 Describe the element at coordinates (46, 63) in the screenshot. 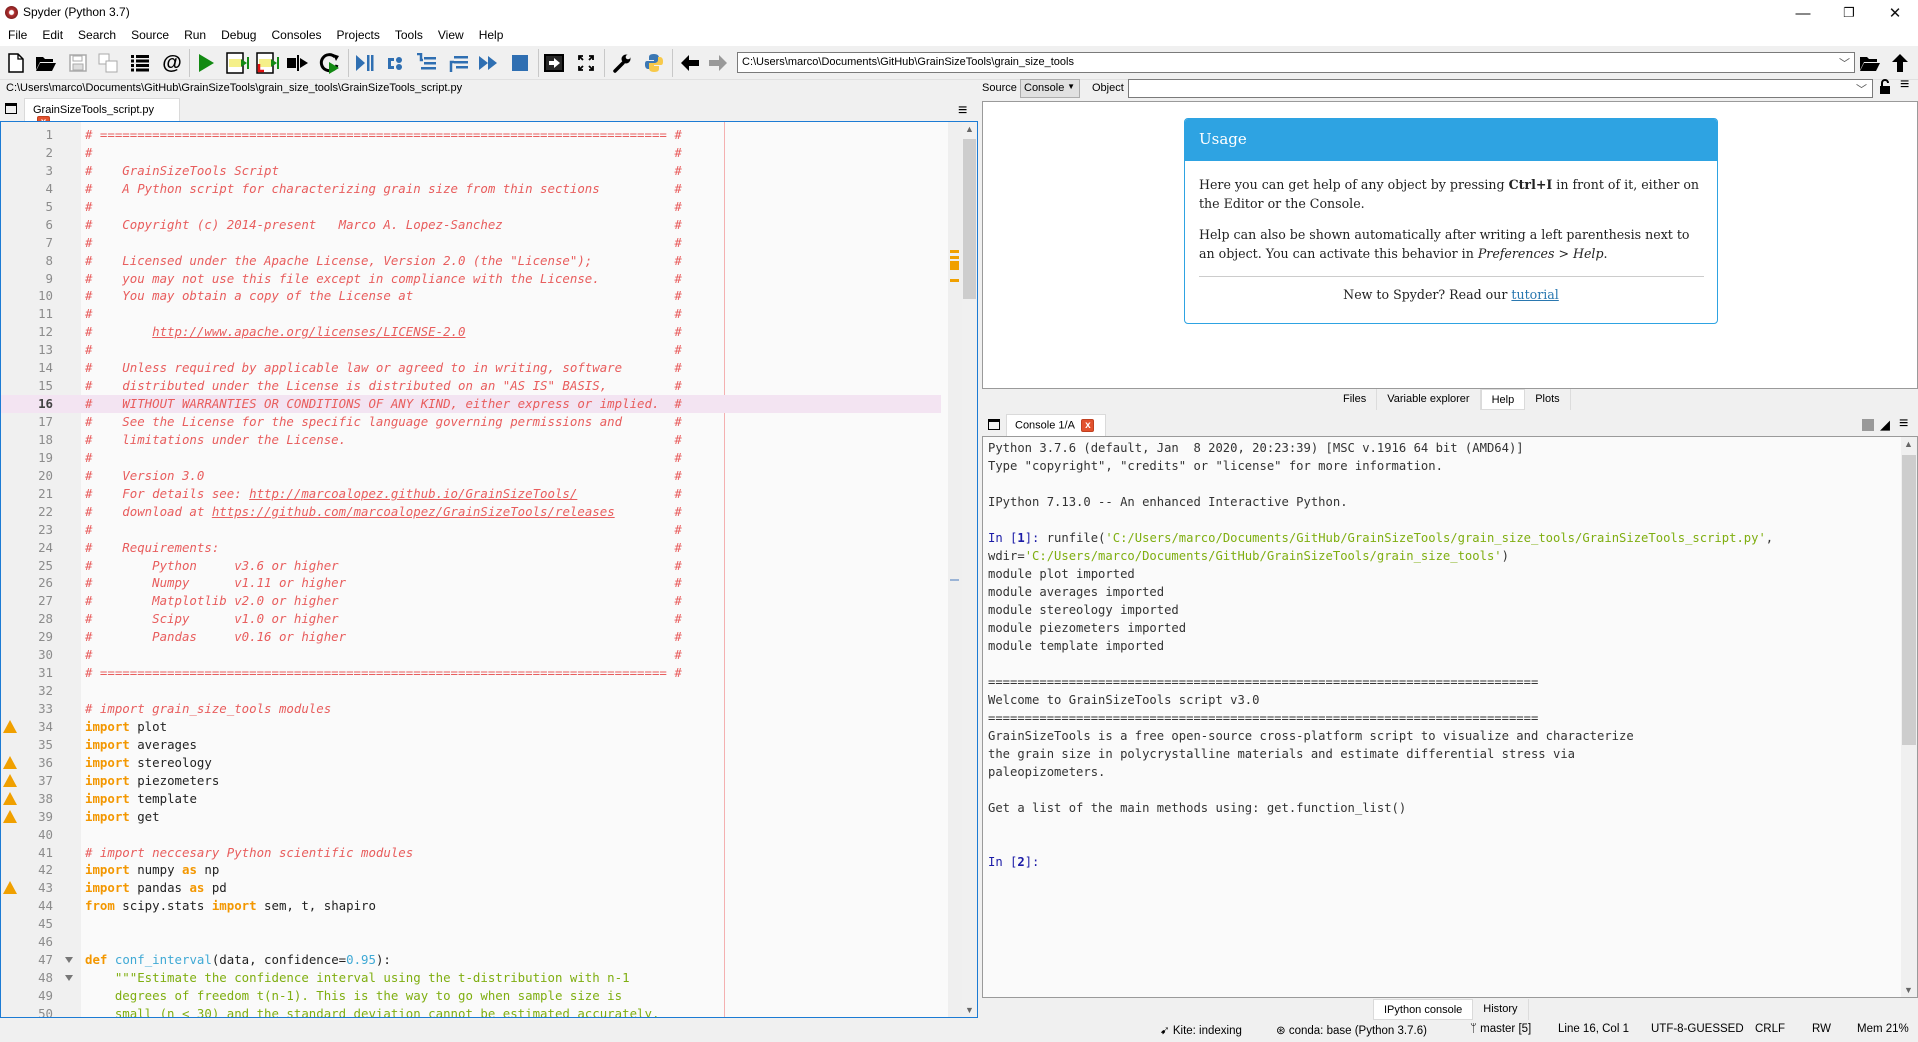

I see `open-folder-icon` at that location.